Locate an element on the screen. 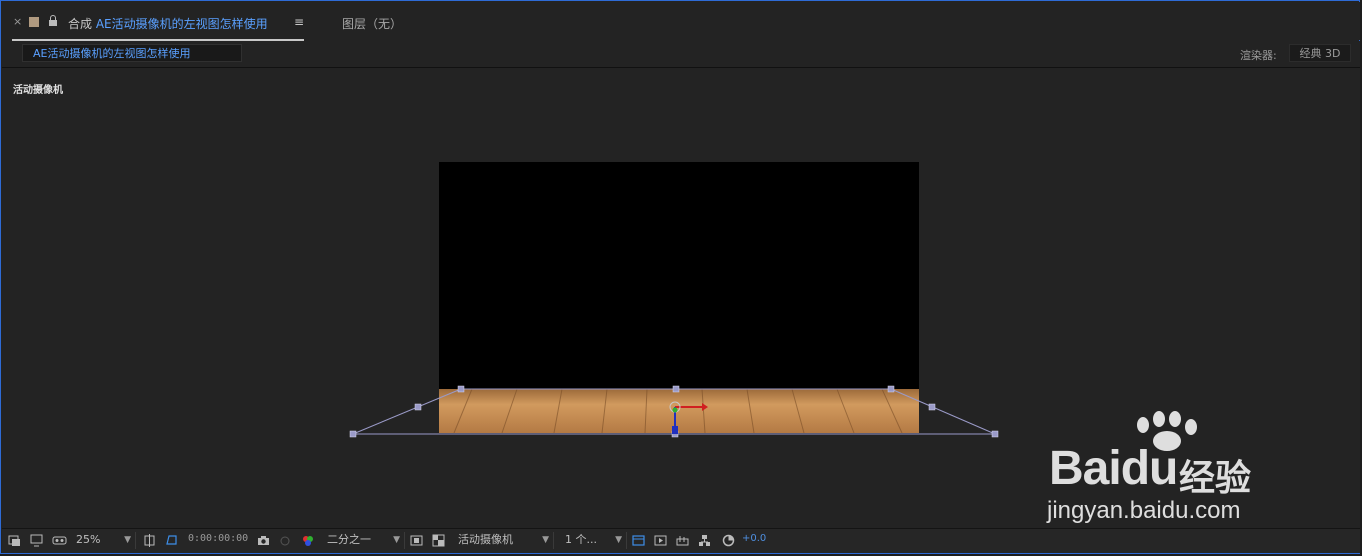  panel-tab-bar: × 合成 AE活动摄像机的左视图怎样使用 ≡ 图层（无） is located at coordinates (681, 21).